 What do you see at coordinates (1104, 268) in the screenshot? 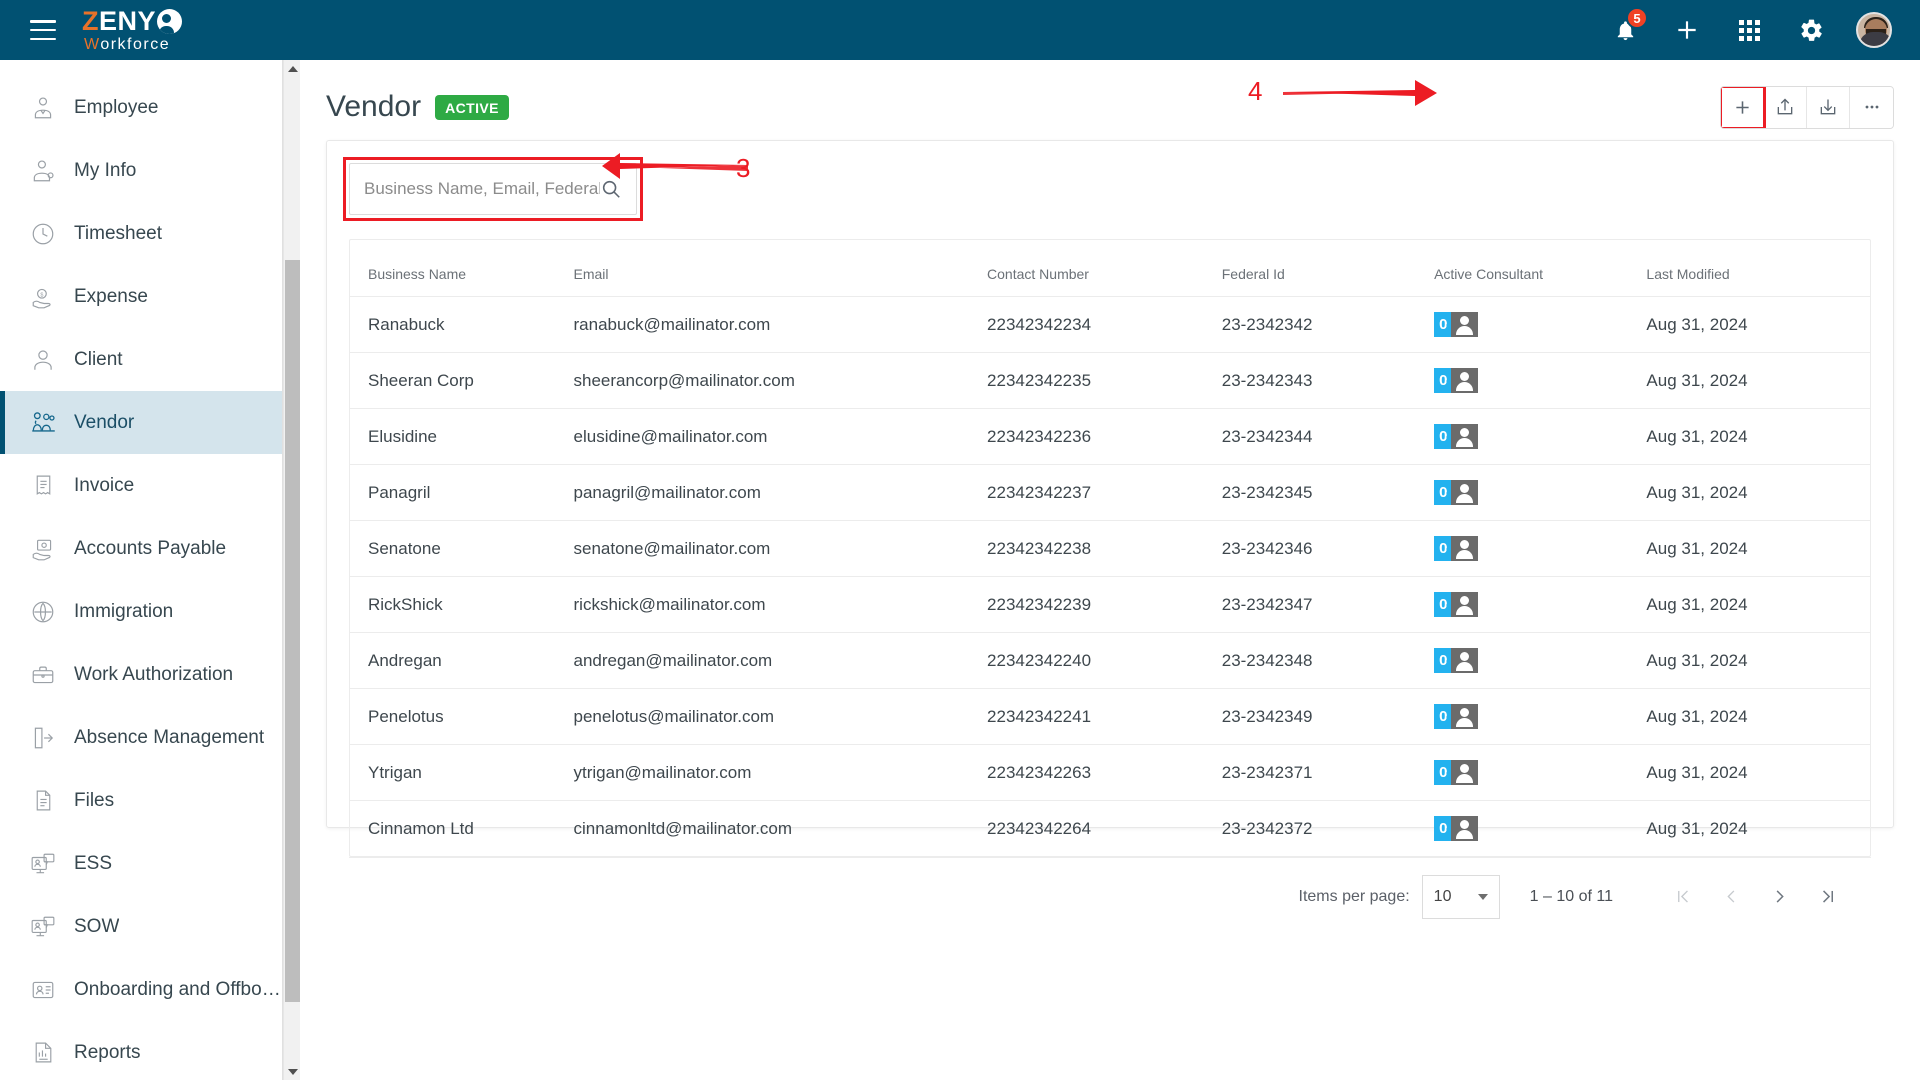
I see `column-header-contact-number: Contact Number` at bounding box center [1104, 268].